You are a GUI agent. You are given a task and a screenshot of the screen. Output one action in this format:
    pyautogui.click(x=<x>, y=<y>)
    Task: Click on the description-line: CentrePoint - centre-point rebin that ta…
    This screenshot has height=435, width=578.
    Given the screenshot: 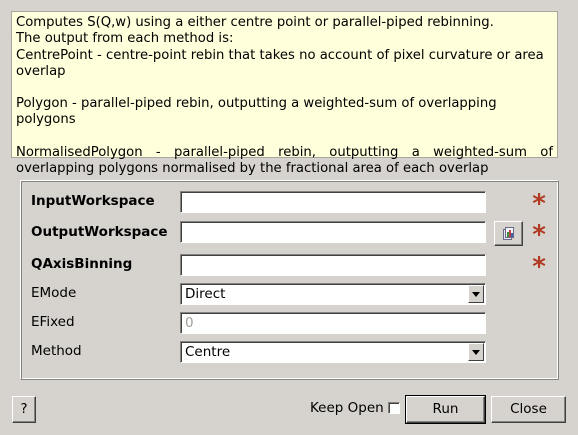 What is the action you would take?
    pyautogui.click(x=282, y=63)
    